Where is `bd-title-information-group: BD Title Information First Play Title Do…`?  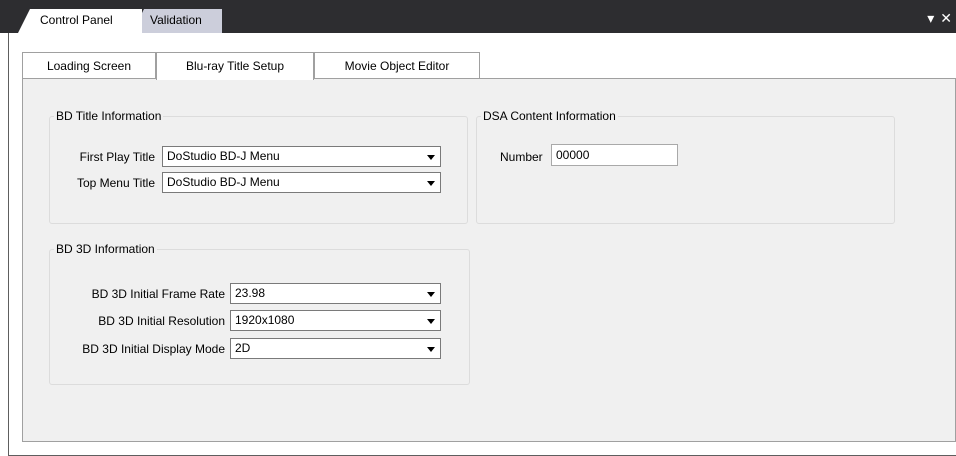 bd-title-information-group: BD Title Information First Play Title Do… is located at coordinates (258, 166).